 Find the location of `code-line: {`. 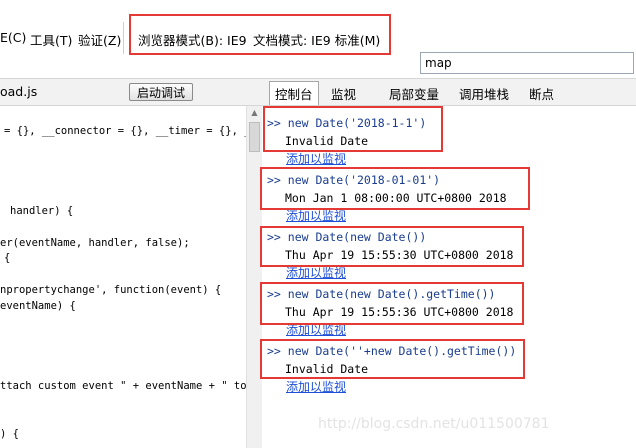

code-line: { is located at coordinates (7, 258).